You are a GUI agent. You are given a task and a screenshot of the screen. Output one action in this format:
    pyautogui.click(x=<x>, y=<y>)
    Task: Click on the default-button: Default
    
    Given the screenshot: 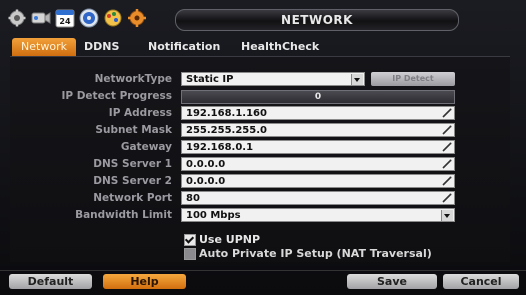 What is the action you would take?
    pyautogui.click(x=50, y=281)
    